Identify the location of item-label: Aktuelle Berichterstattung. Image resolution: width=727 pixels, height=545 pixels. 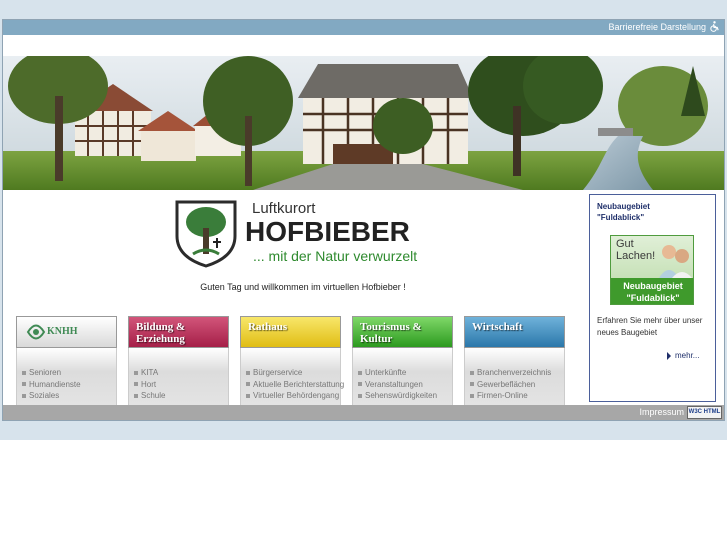
(299, 384).